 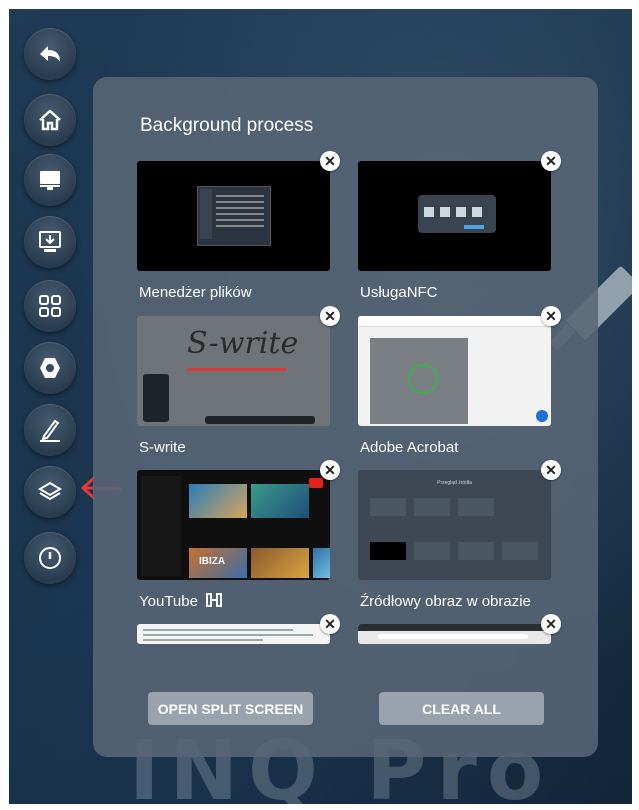 I want to click on sidebar-background-process-button, so click(x=50, y=492).